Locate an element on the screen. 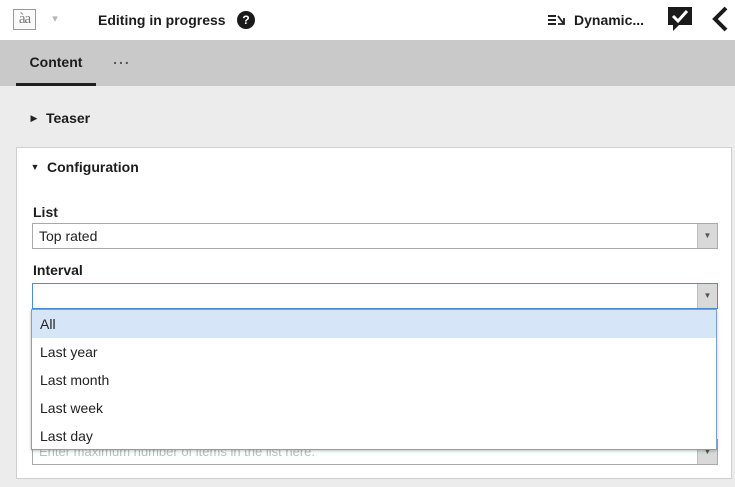 The height and width of the screenshot is (487, 735). back-chevron-icon is located at coordinates (720, 19).